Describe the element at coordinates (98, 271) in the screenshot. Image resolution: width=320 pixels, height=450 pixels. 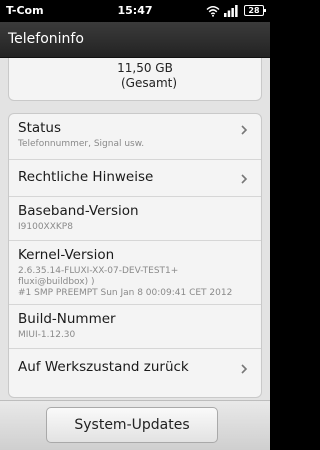
I see `kernel-line: 2.6.35.14-FLUXI-XX-07-DEV-TEST1+` at that location.